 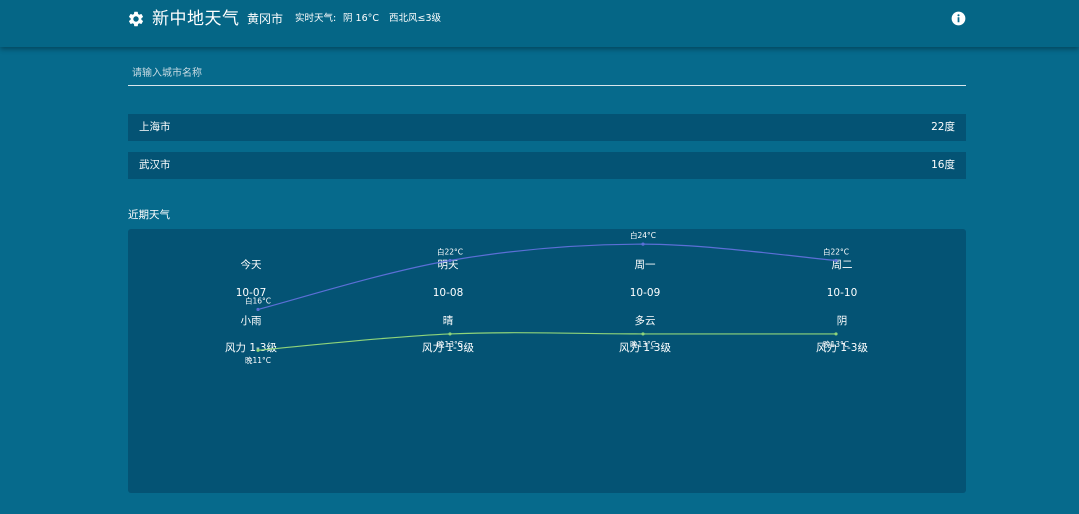 I want to click on saved-city-temp: 16度, so click(x=943, y=165).